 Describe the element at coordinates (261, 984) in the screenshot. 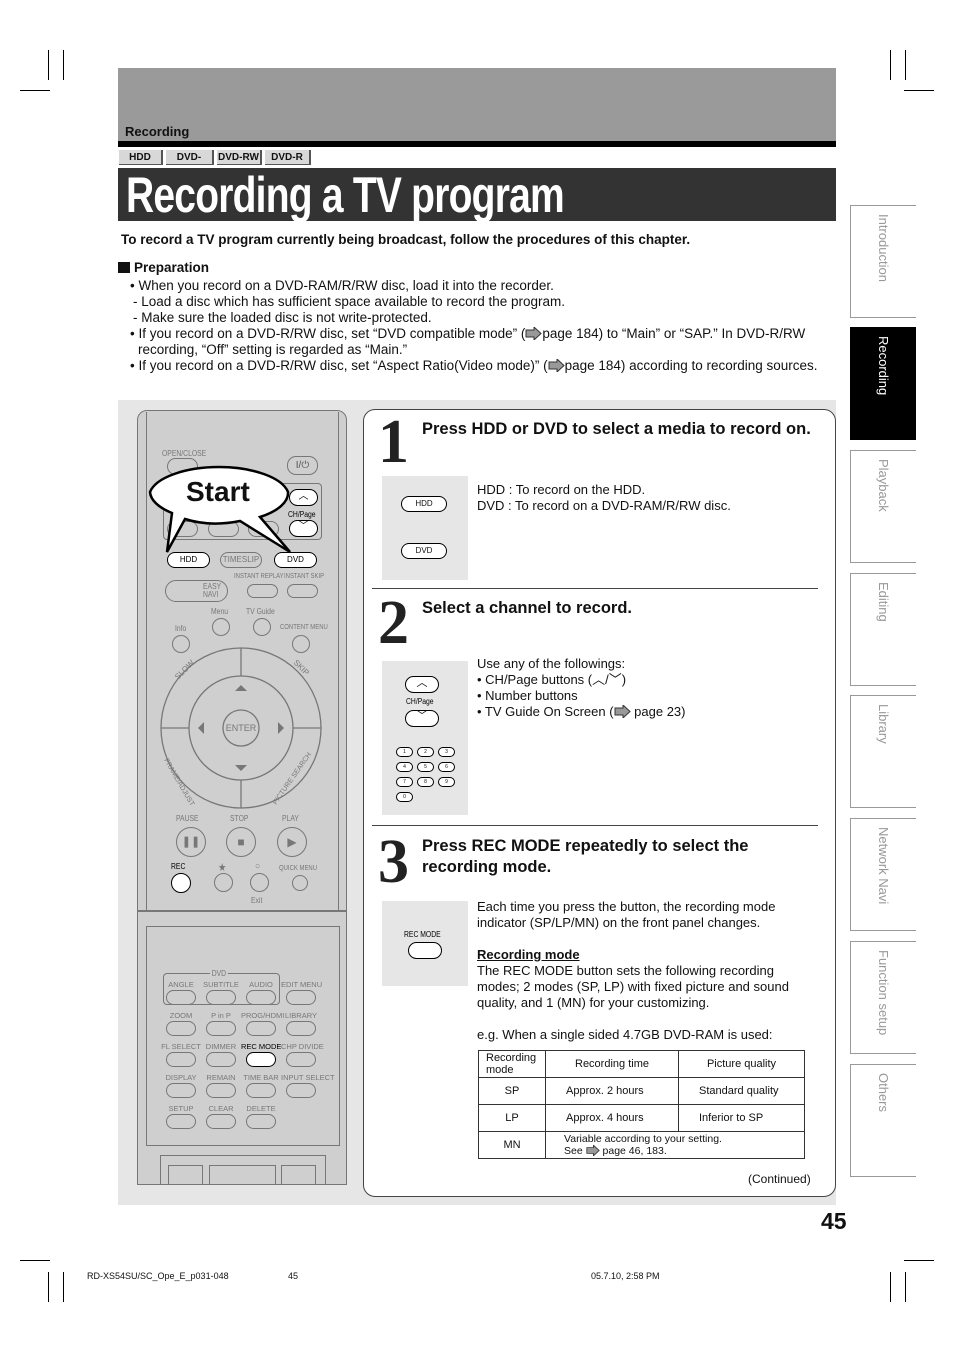

I see `remote-button-label: AUDIO` at that location.